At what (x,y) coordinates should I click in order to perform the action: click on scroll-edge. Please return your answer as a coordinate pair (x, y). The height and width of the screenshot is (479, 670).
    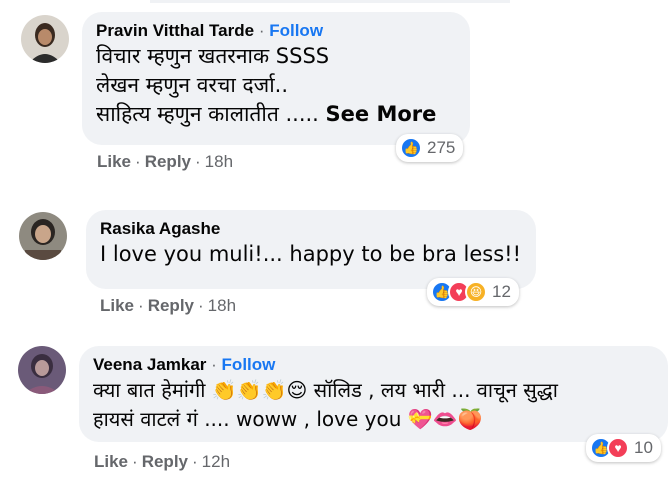
    Looking at the image, I should click on (330, 1).